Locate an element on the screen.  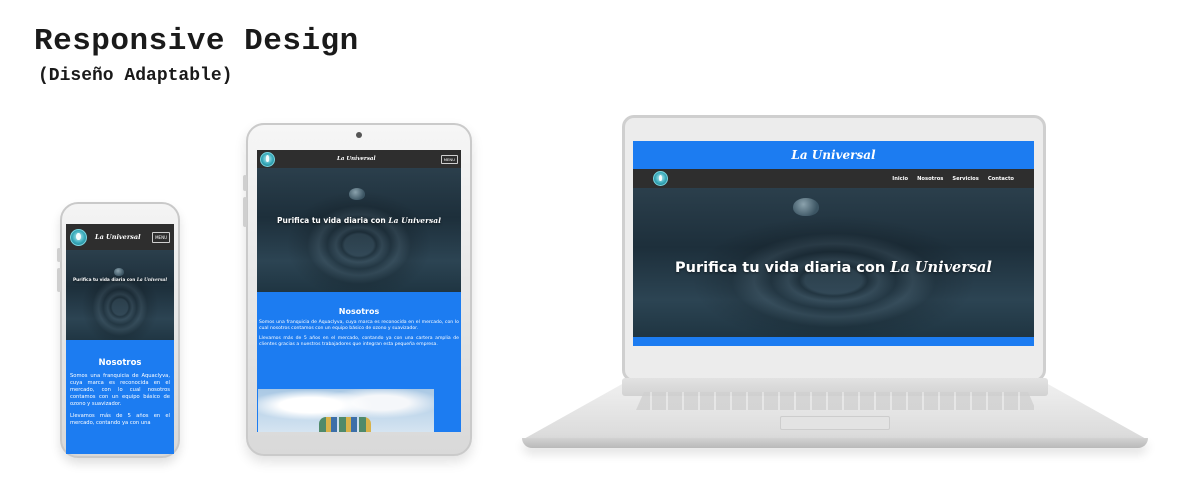
laptop-header: La Universal is located at coordinates (833, 155).